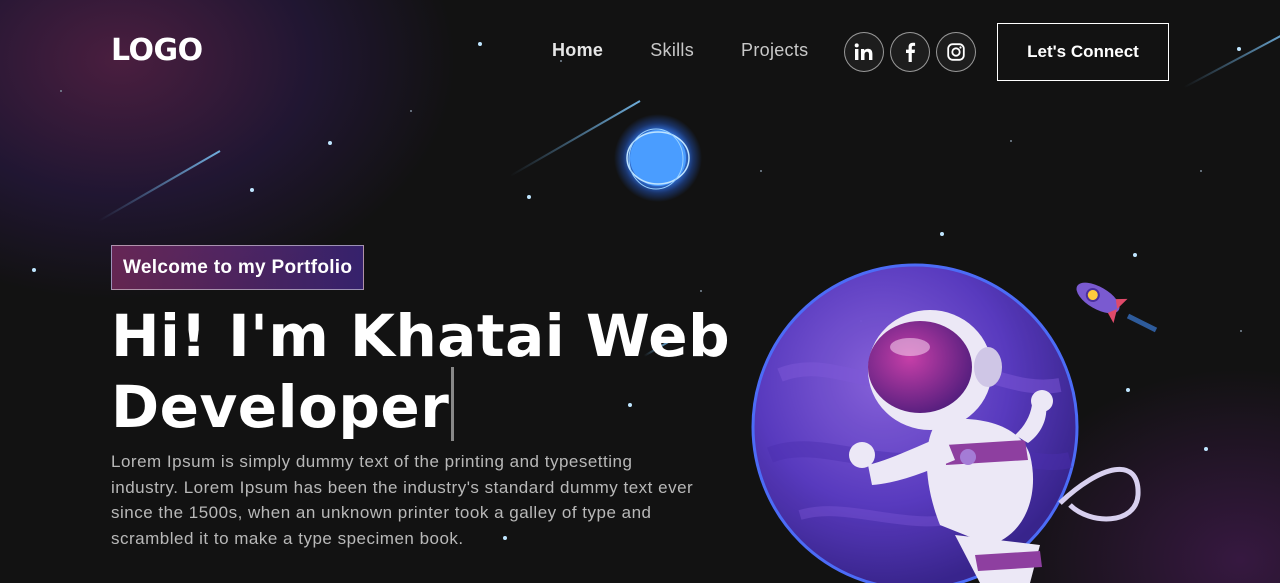 Image resolution: width=1280 pixels, height=583 pixels. I want to click on nav-link-projects: Projects, so click(774, 50).